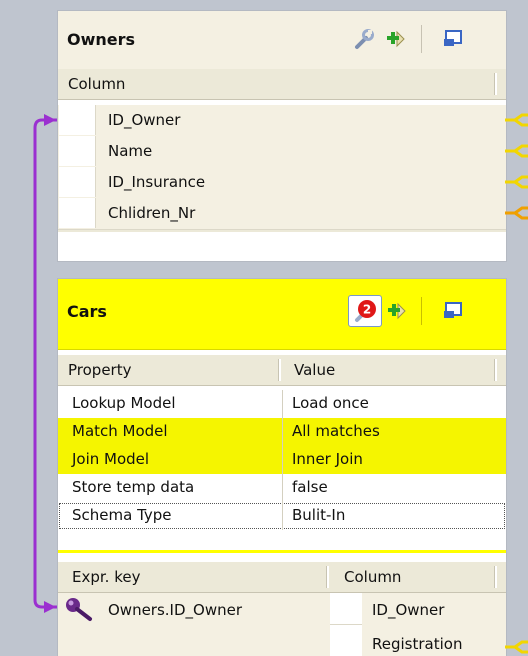  What do you see at coordinates (318, 515) in the screenshot?
I see `property-value: Bulit-In` at bounding box center [318, 515].